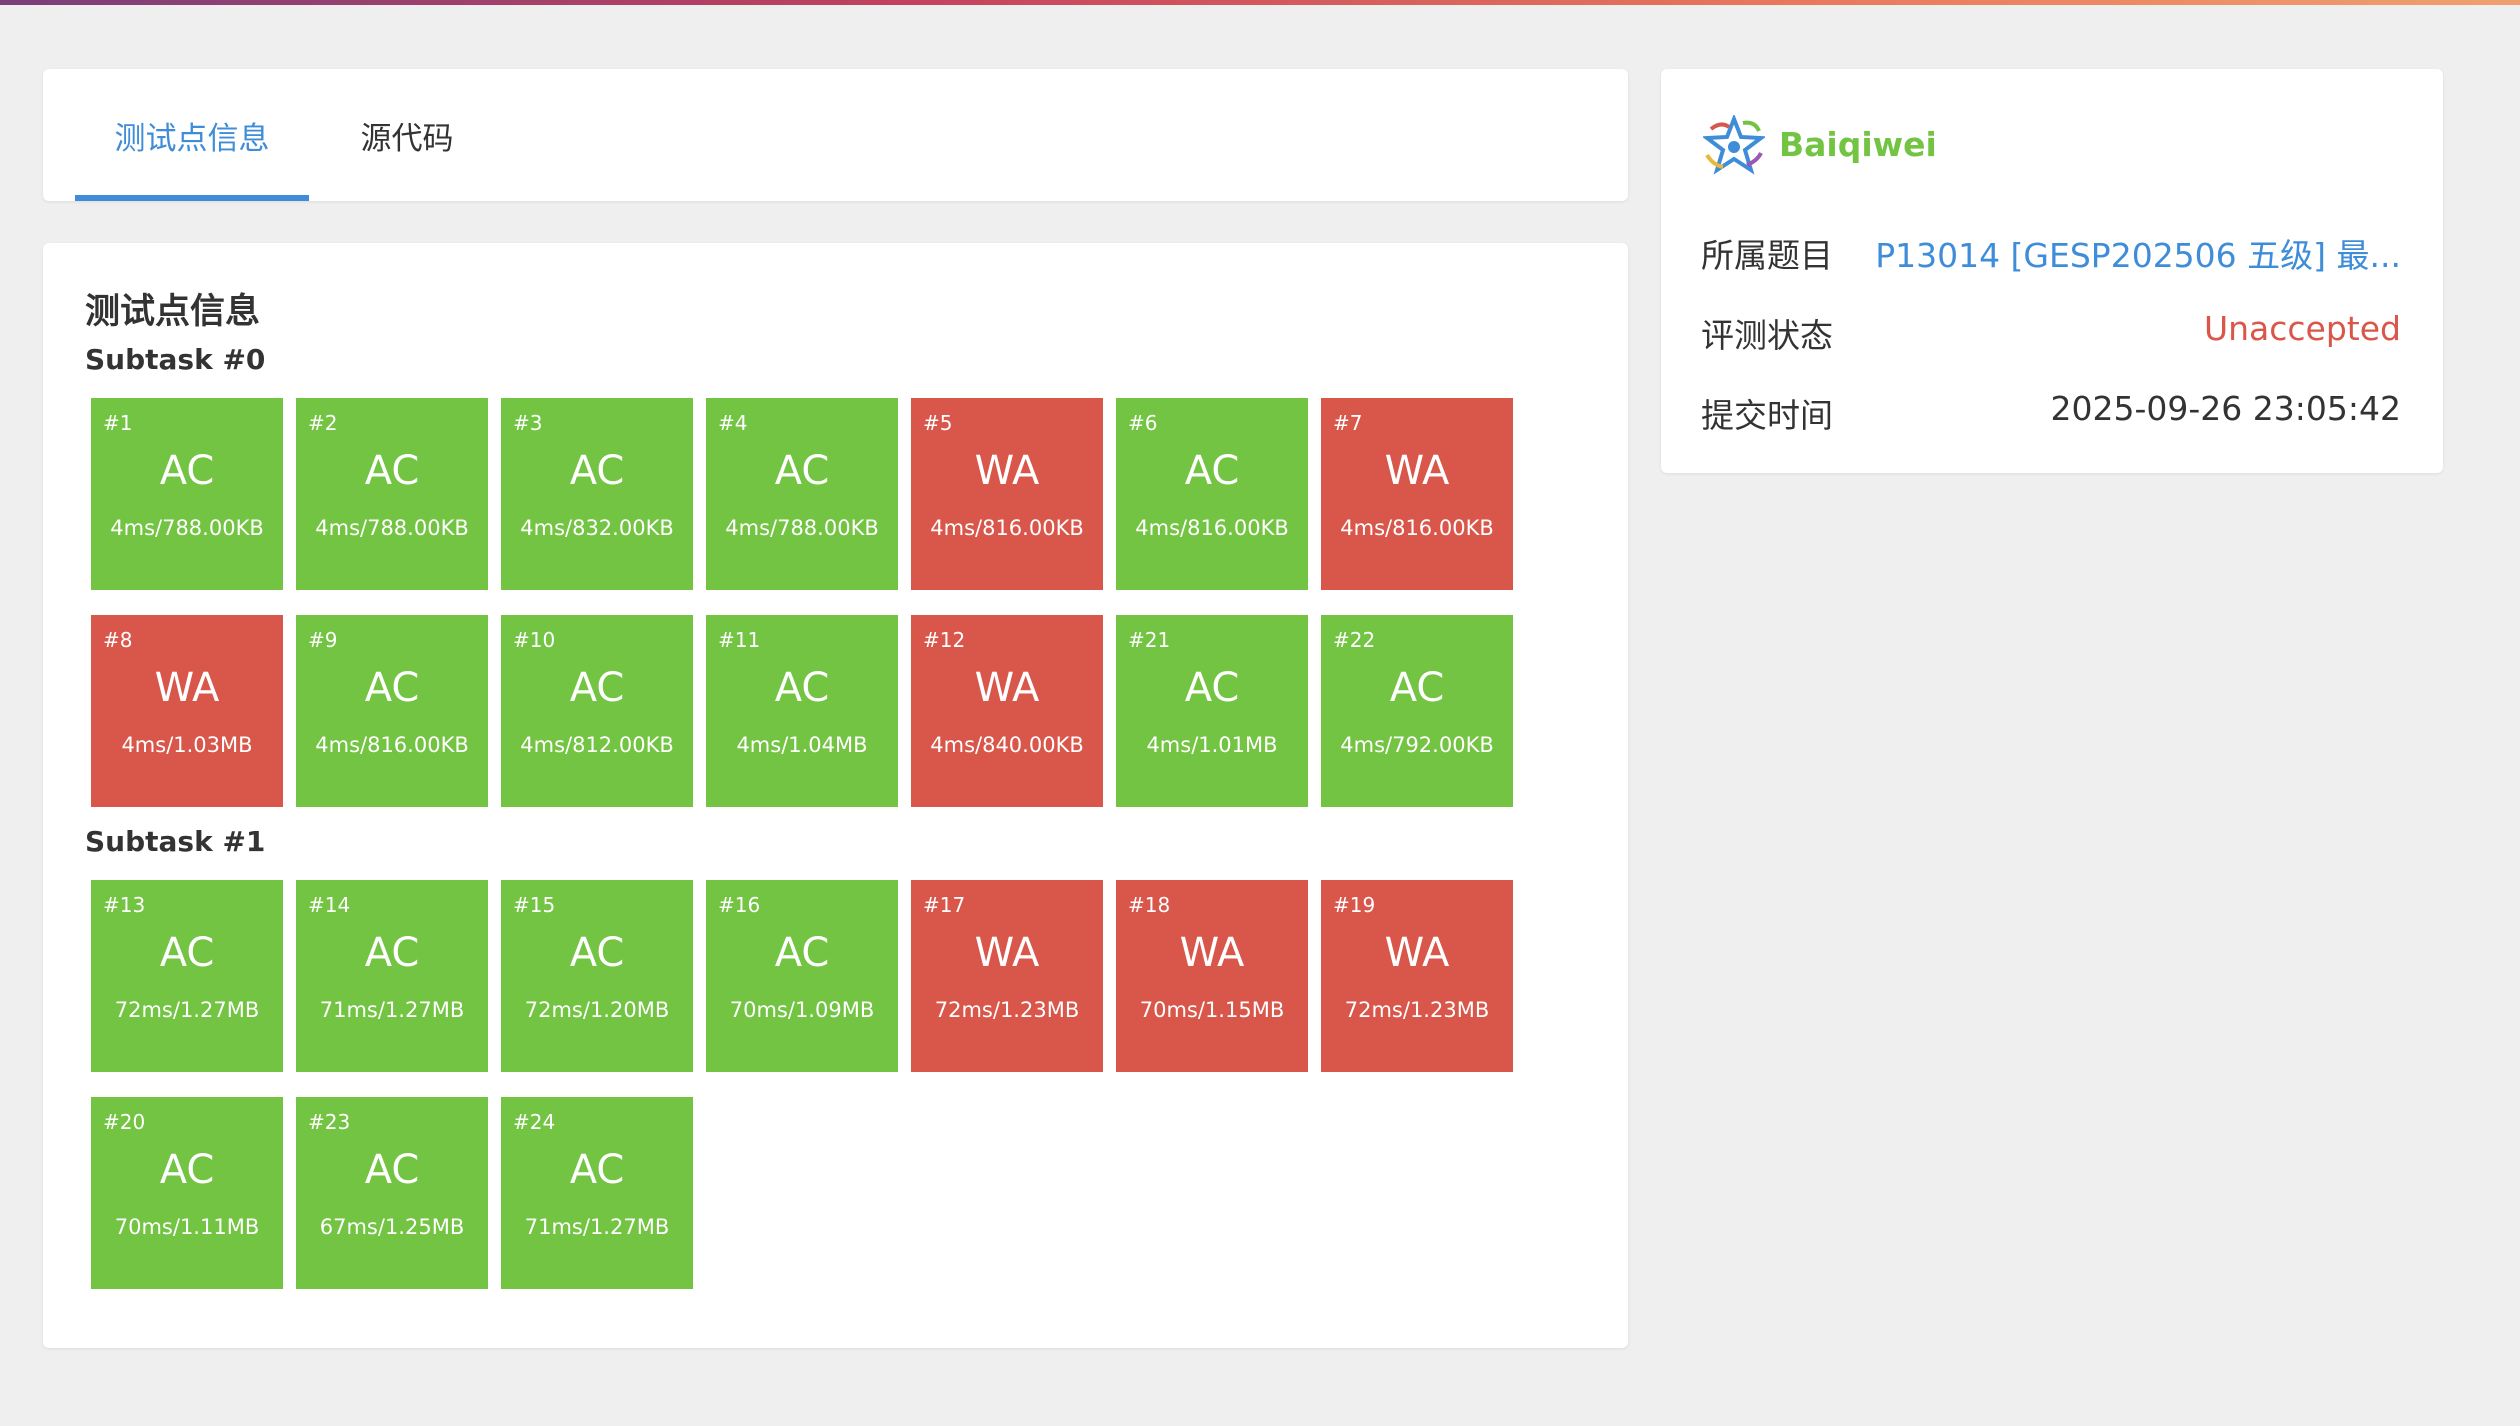  I want to click on testcase-tile: #12 WA 4ms/840.00KB, so click(1007, 711).